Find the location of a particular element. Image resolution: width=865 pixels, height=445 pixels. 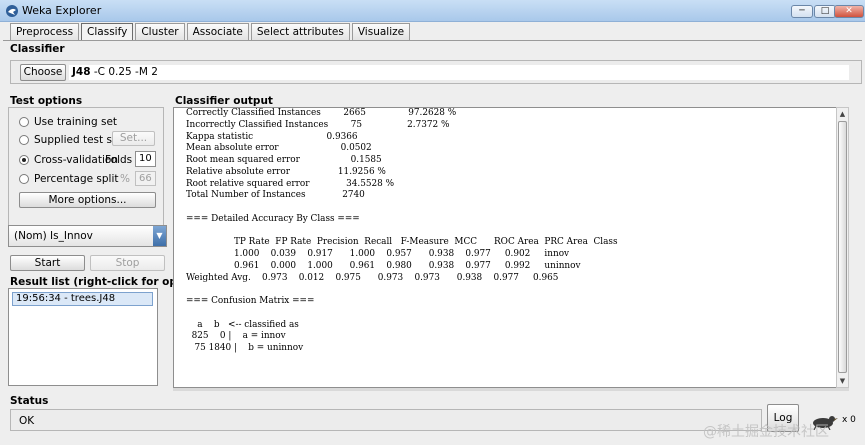

result-list-item: 19:56:34 - trees.J48 is located at coordinates (82, 299).